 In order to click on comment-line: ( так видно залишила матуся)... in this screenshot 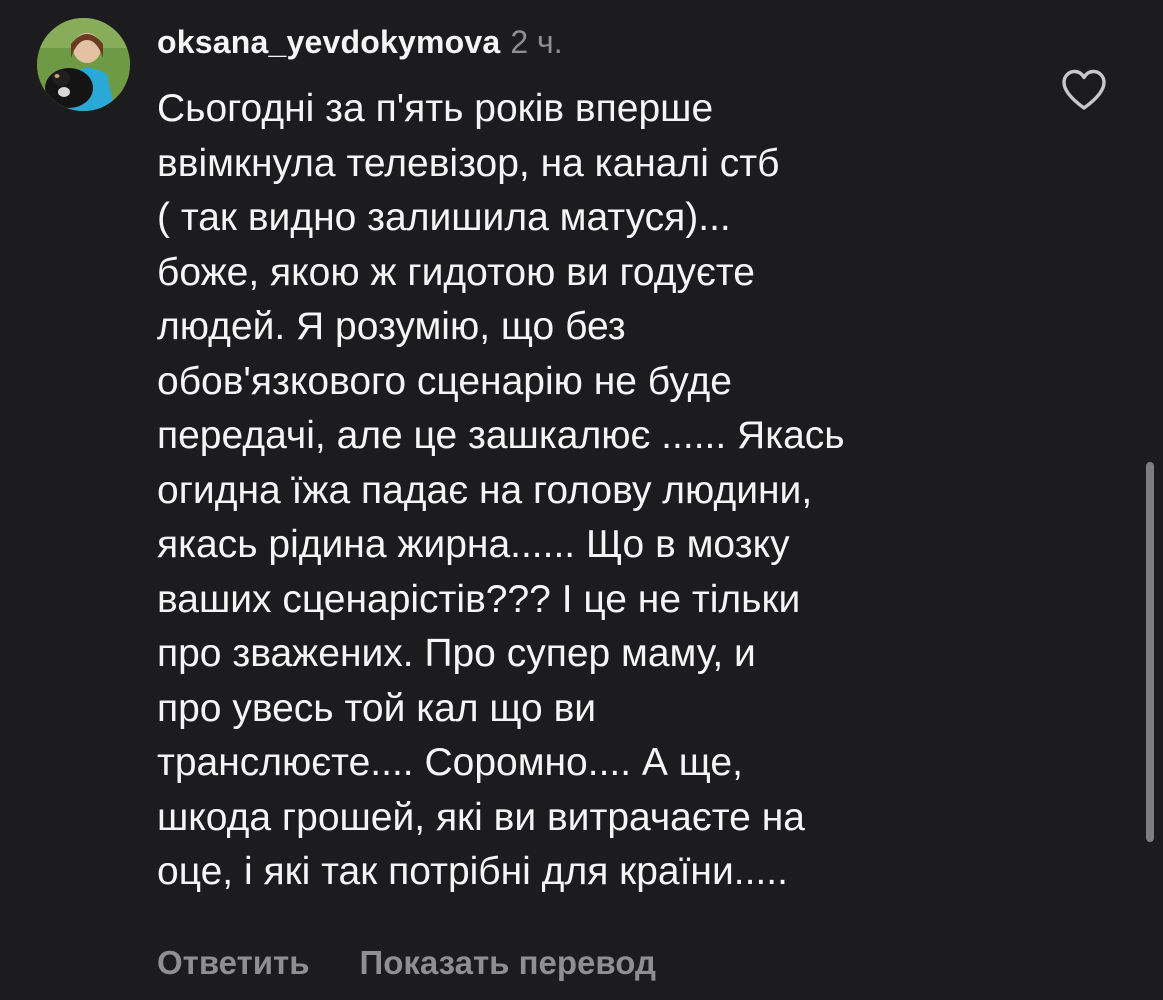, I will do `click(444, 217)`.